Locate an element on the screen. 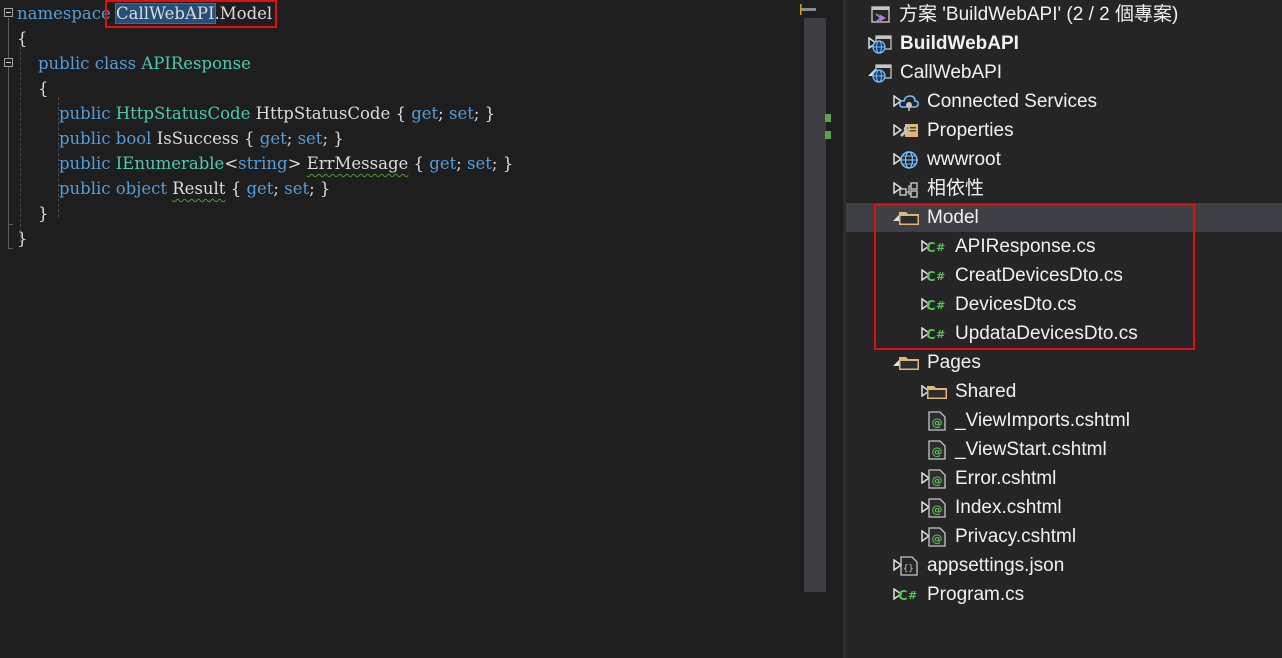 Image resolution: width=1282 pixels, height=658 pixels. tree-item-label: CreatDevicesDto.cs is located at coordinates (1039, 275).